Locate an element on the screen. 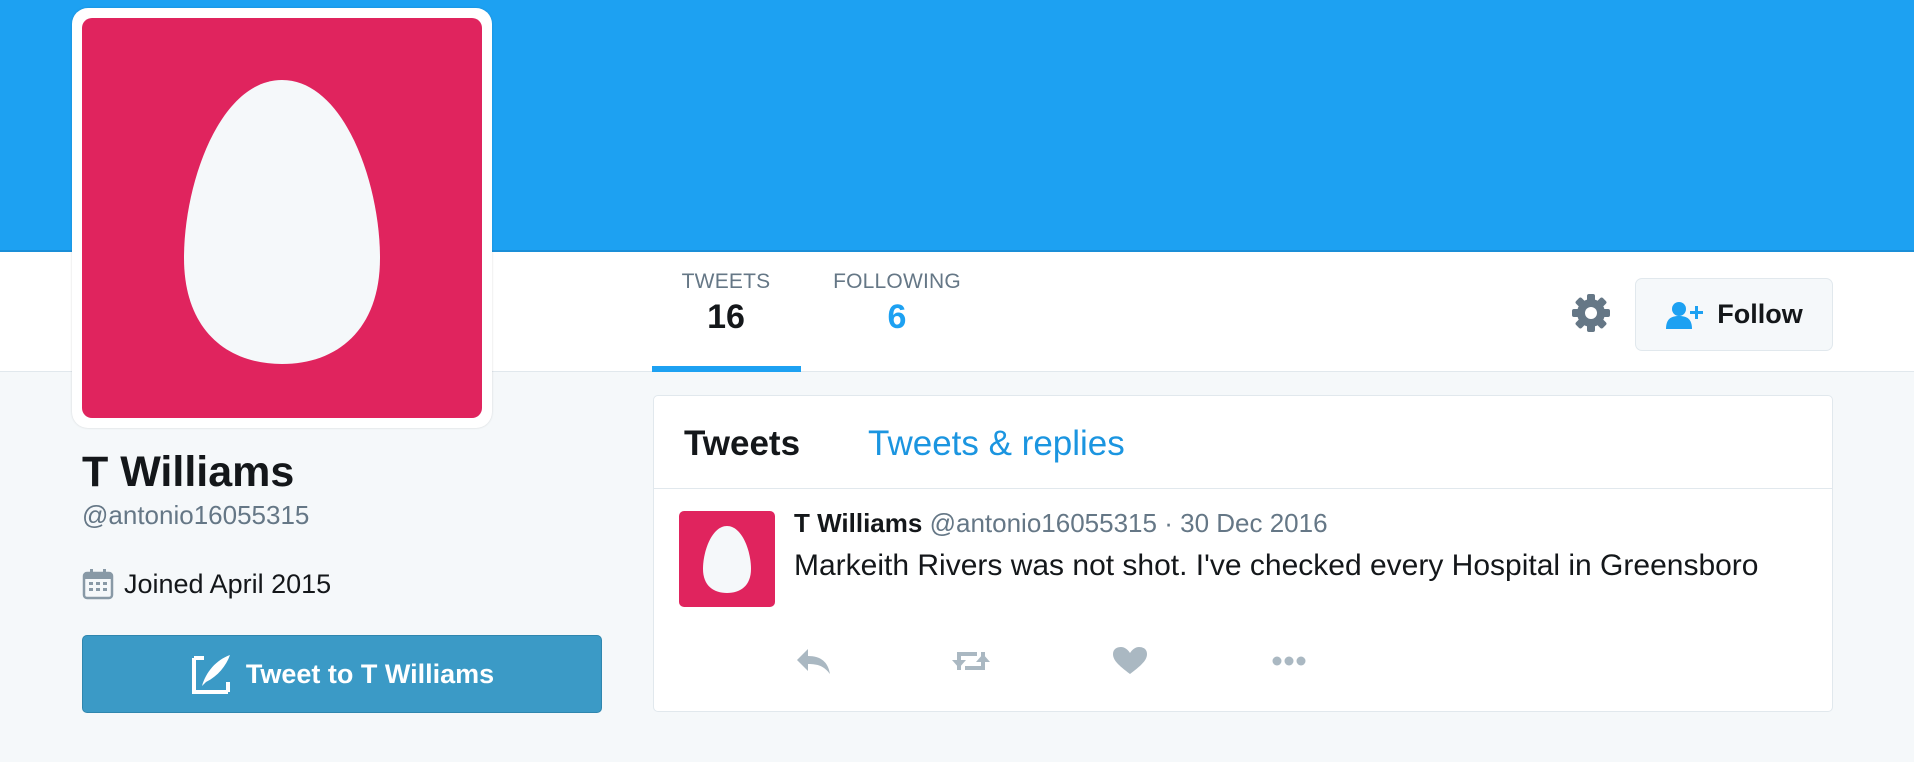 The image size is (1914, 762). stat-tweets: TWEETS 16 is located at coordinates (726, 303).